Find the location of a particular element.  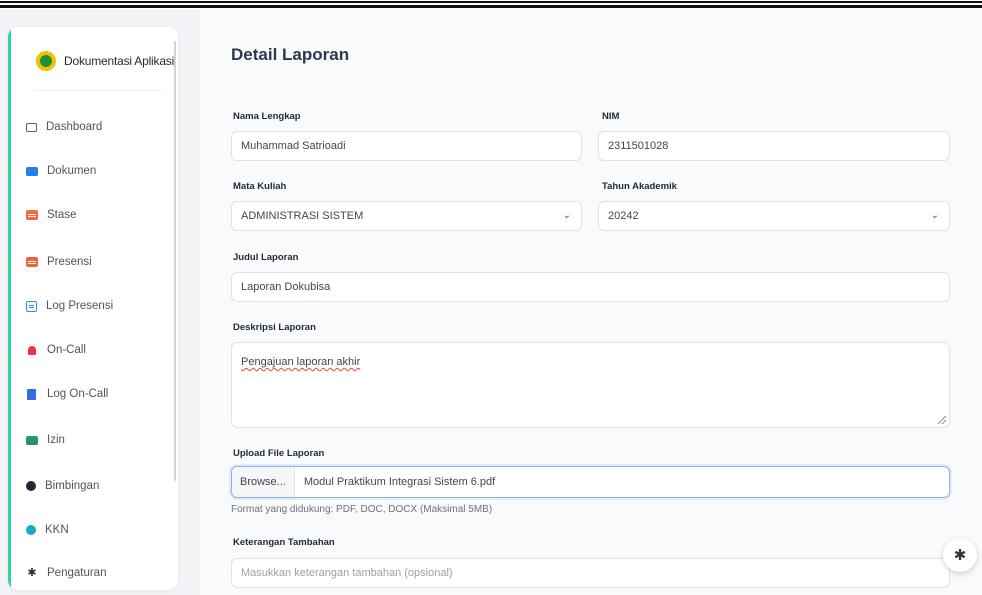

brand: Dokumentasi Aplikasi UNISA is located at coordinates (107, 61).